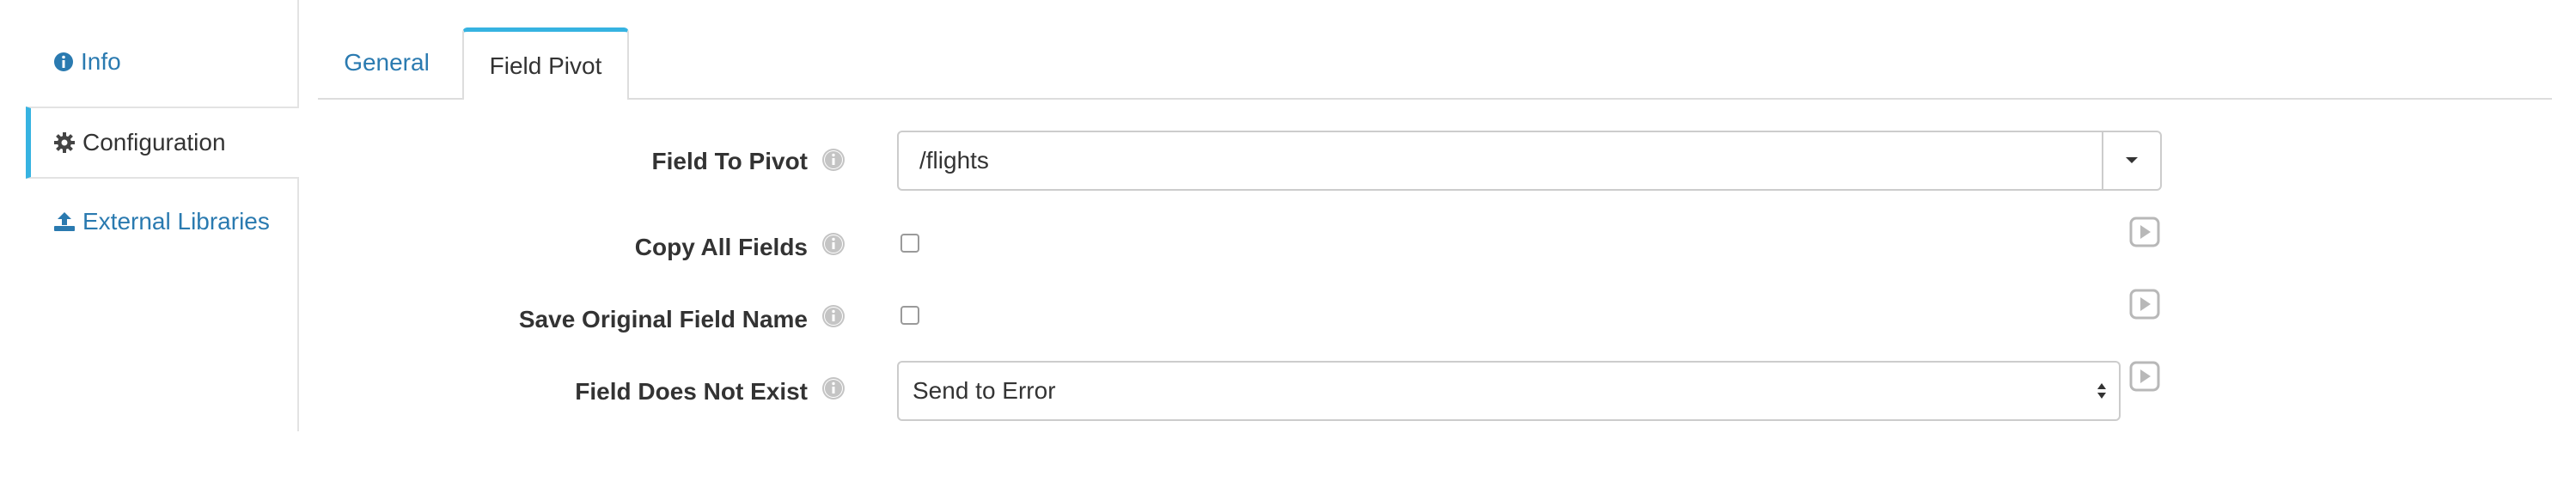  What do you see at coordinates (2101, 391) in the screenshot?
I see `select-arrows-icon` at bounding box center [2101, 391].